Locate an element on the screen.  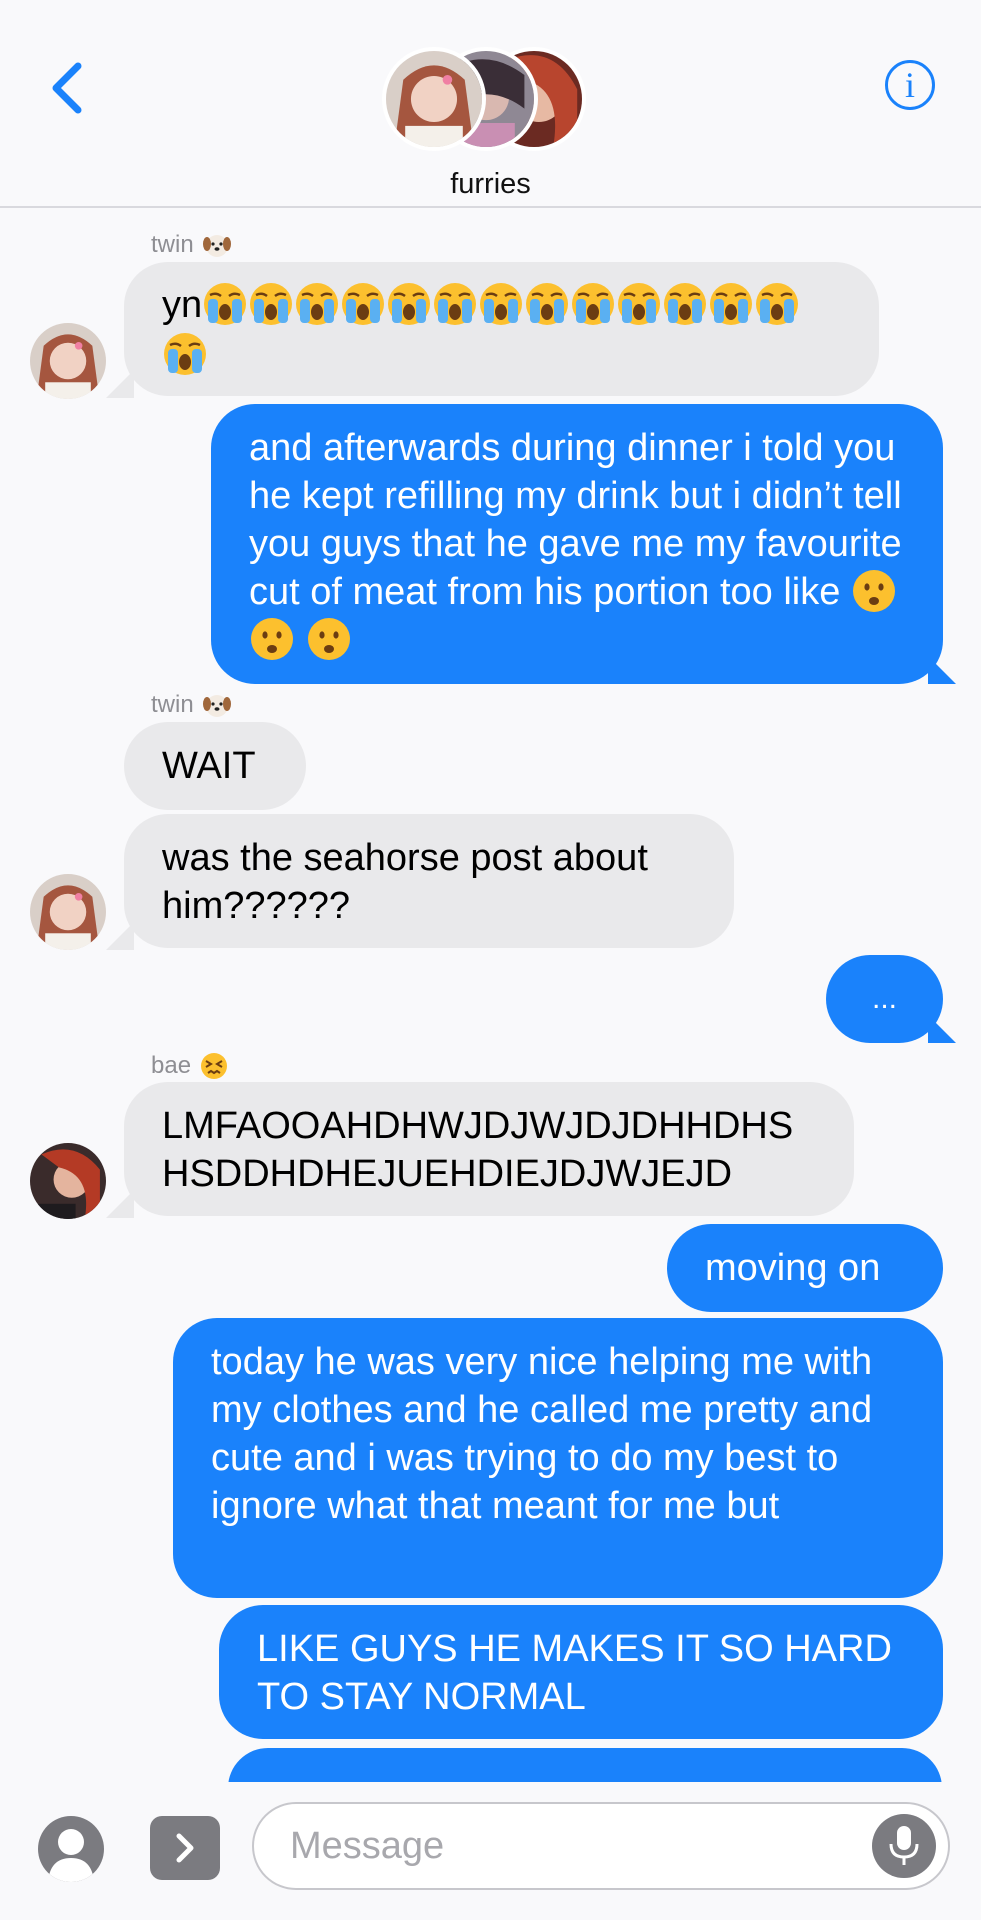
confounded-face-icon is located at coordinates (214, 1066).